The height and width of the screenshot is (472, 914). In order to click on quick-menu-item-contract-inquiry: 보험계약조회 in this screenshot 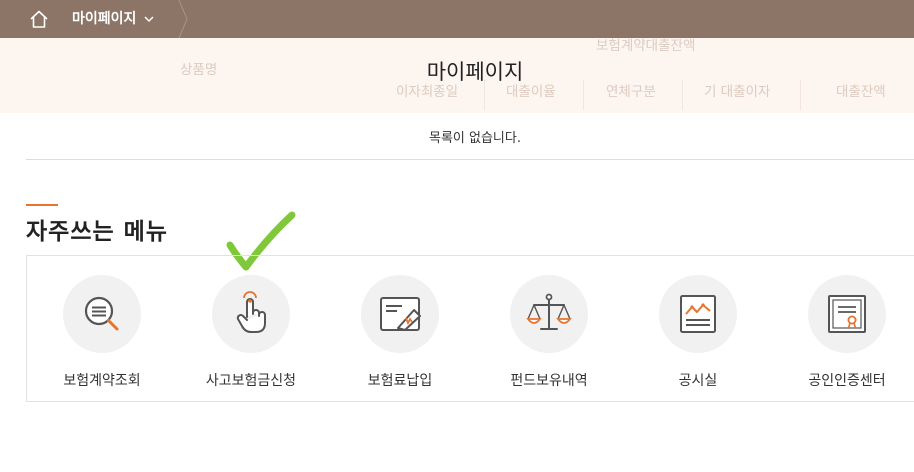, I will do `click(102, 332)`.